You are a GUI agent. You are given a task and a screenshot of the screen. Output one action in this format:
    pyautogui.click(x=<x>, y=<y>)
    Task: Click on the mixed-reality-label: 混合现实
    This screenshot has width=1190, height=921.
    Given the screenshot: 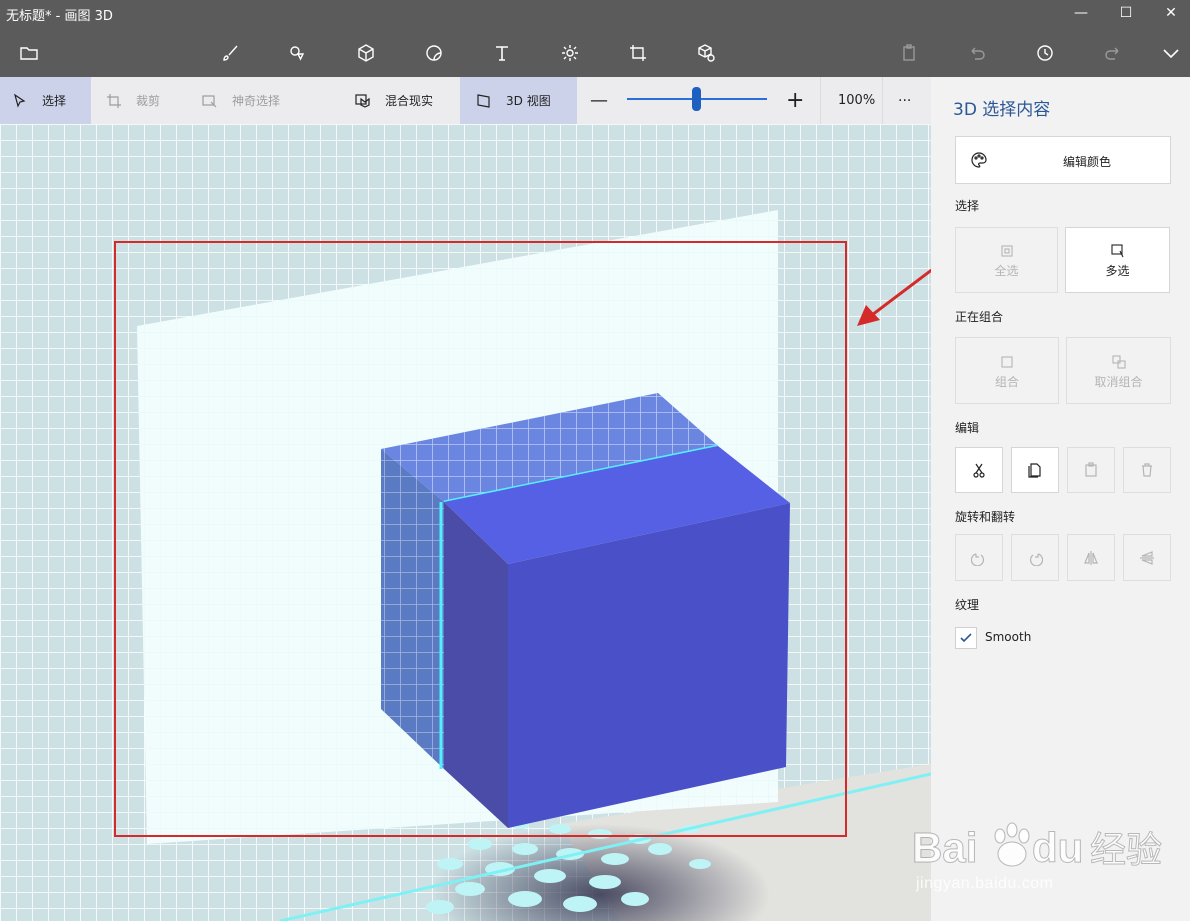 What is the action you would take?
    pyautogui.click(x=409, y=101)
    